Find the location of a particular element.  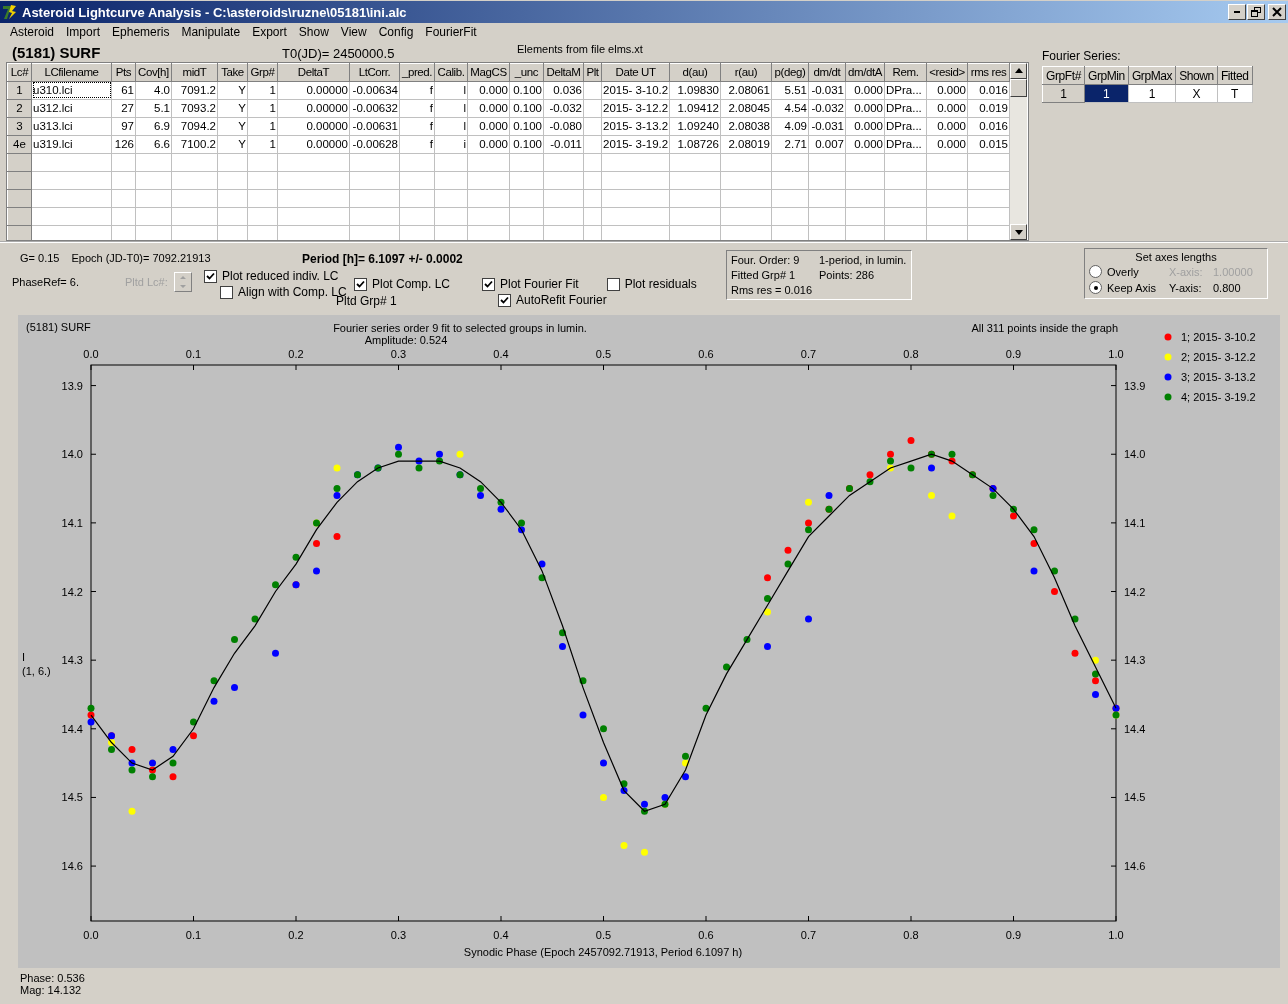

table-cell: 7094.2 is located at coordinates (194, 126).